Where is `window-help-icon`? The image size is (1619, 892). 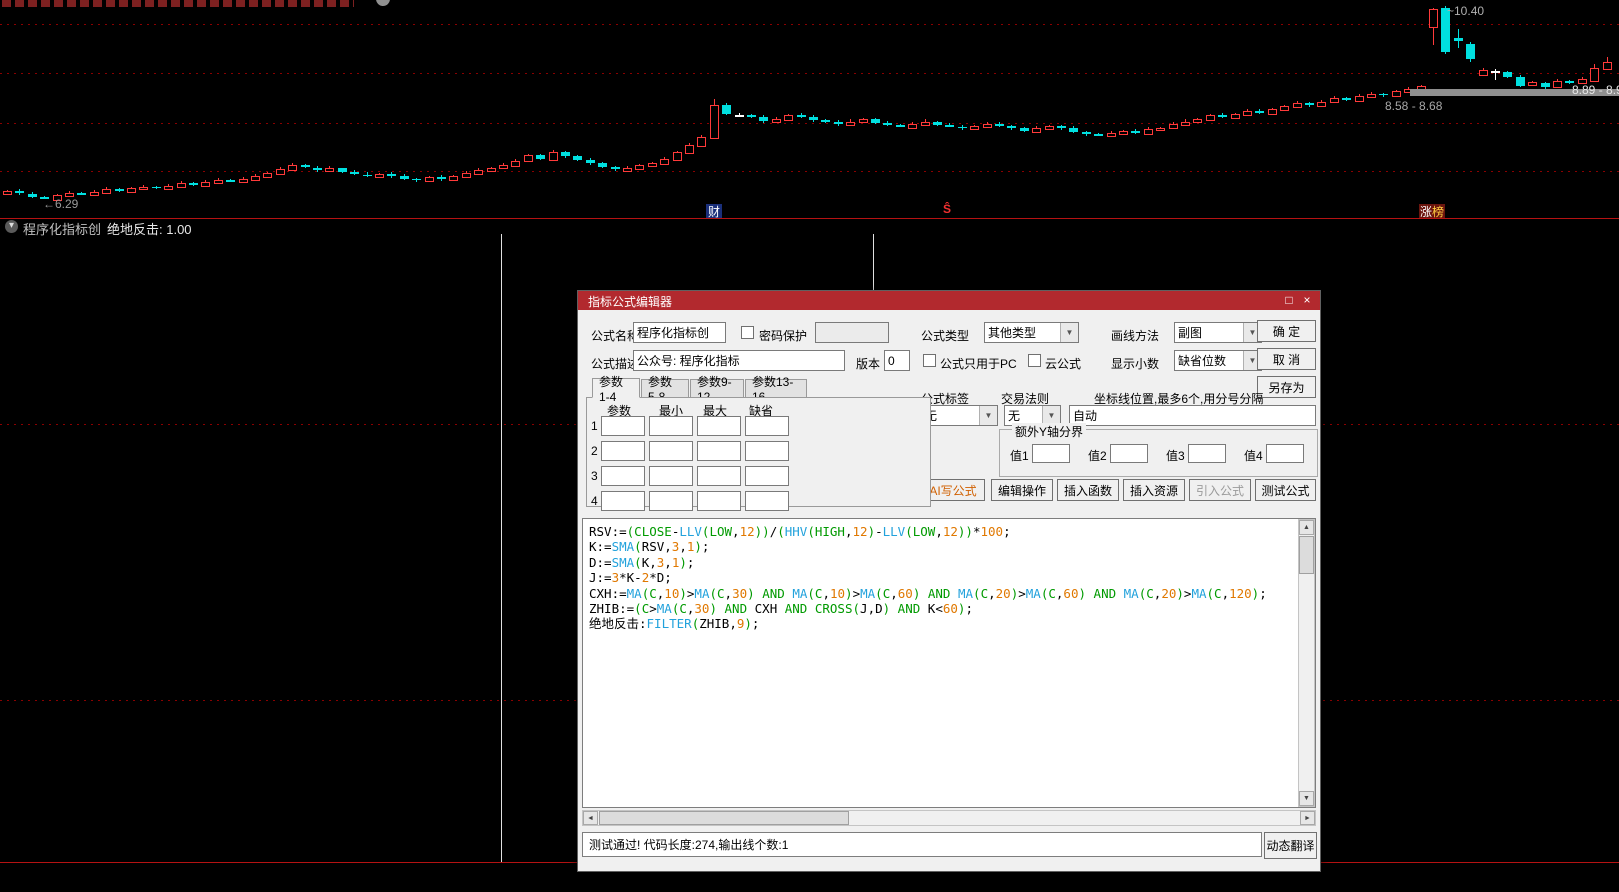 window-help-icon is located at coordinates (383, 3).